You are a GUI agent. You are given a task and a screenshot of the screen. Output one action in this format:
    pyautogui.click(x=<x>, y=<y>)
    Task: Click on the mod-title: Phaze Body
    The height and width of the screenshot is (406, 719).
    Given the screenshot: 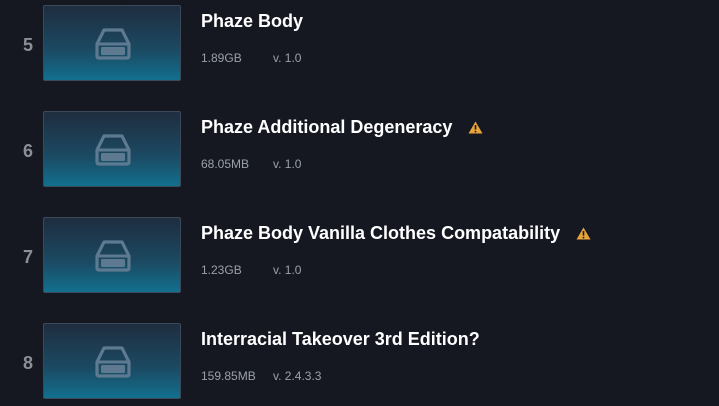 What is the action you would take?
    pyautogui.click(x=252, y=21)
    